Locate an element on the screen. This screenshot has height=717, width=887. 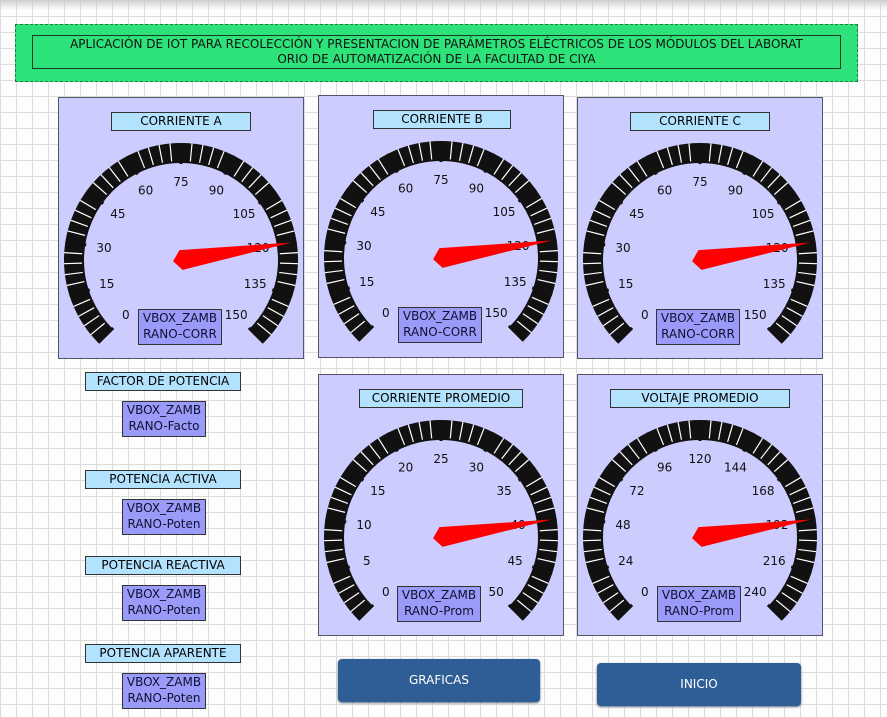
gauge-tick-label: 25 is located at coordinates (440, 459).